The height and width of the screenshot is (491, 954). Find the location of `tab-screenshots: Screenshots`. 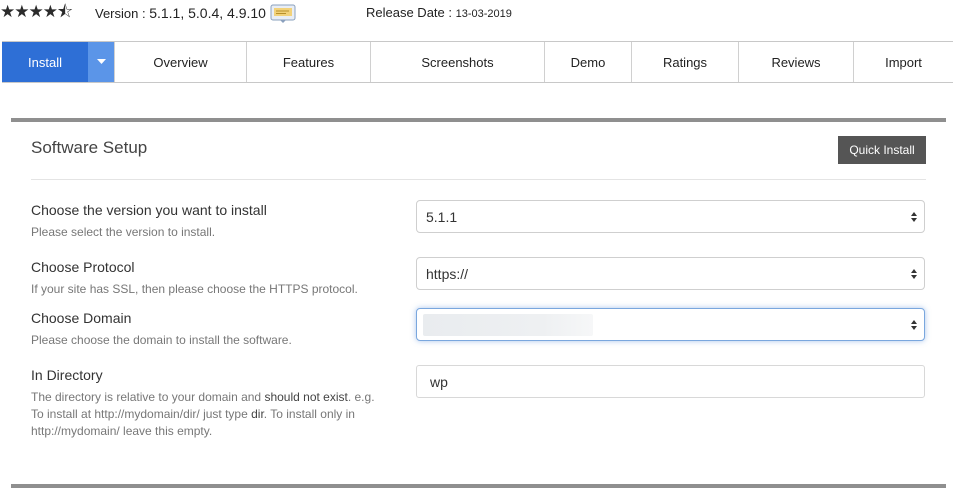

tab-screenshots: Screenshots is located at coordinates (458, 62).